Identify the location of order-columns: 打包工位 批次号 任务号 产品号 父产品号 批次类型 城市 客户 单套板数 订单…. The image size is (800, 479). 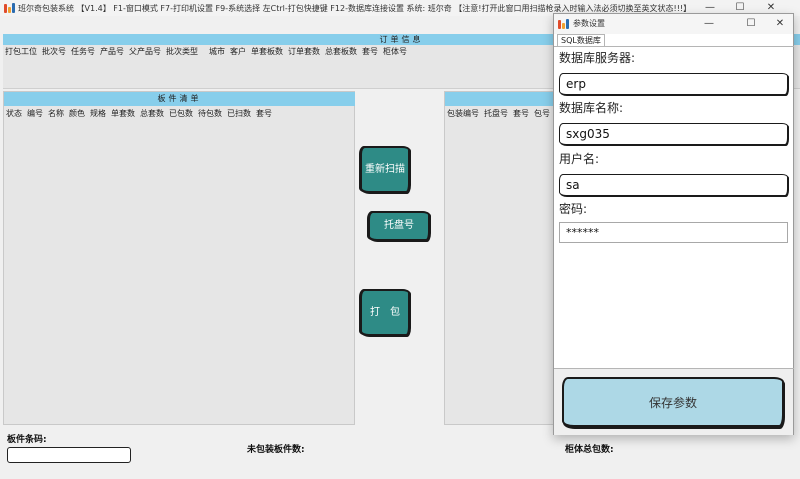
(206, 51).